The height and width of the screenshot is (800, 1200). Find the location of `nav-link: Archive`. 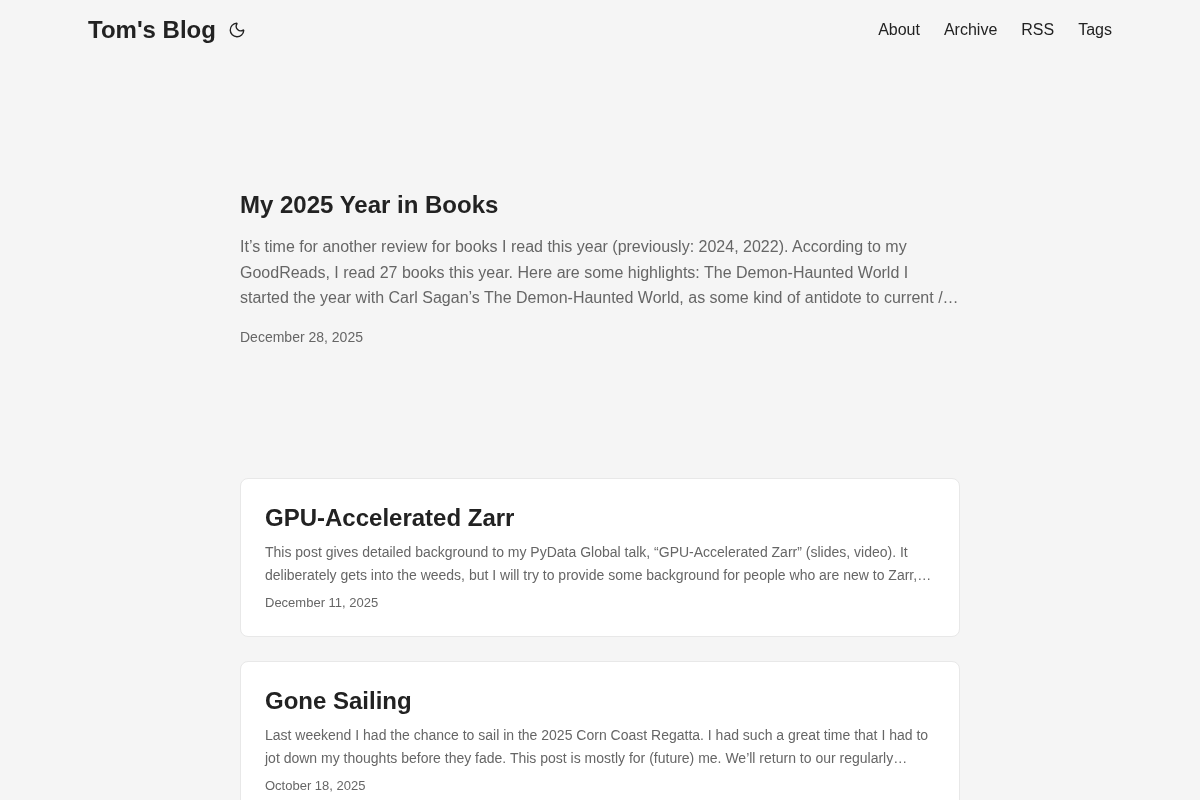

nav-link: Archive is located at coordinates (970, 30).